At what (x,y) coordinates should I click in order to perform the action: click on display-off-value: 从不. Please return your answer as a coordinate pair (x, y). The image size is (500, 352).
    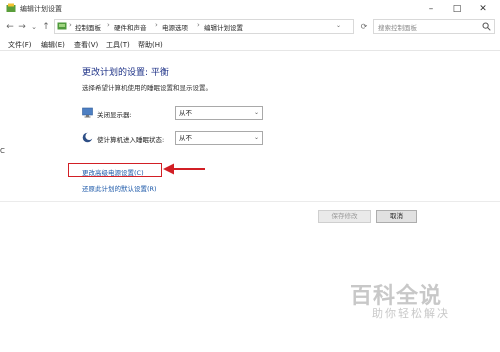
    Looking at the image, I should click on (185, 113).